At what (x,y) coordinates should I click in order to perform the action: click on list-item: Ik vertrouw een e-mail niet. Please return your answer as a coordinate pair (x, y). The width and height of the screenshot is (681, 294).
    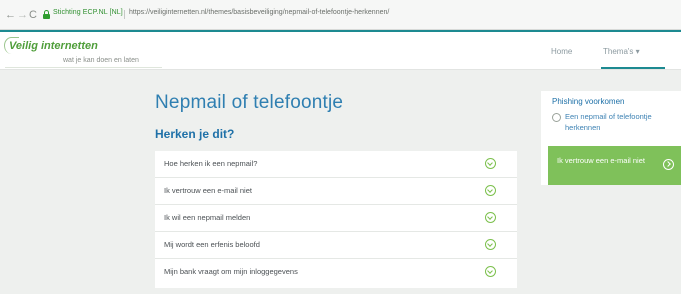
    Looking at the image, I should click on (336, 191).